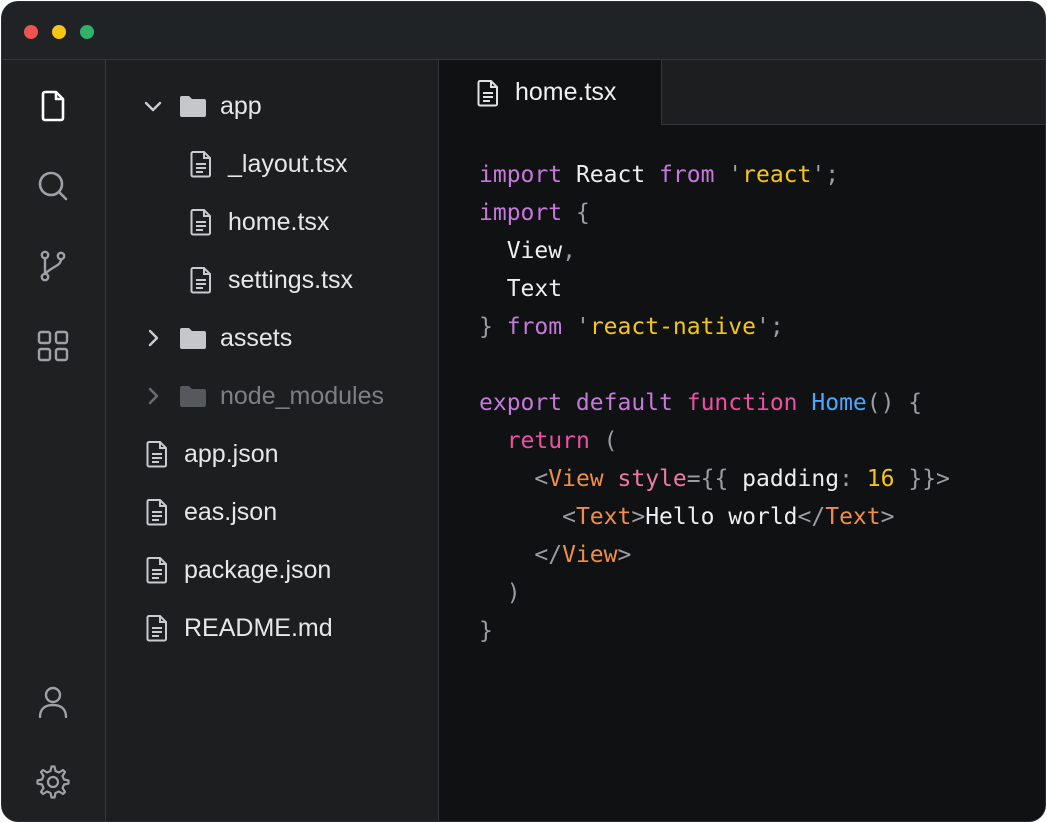  What do you see at coordinates (714, 631) in the screenshot?
I see `code-line: }` at bounding box center [714, 631].